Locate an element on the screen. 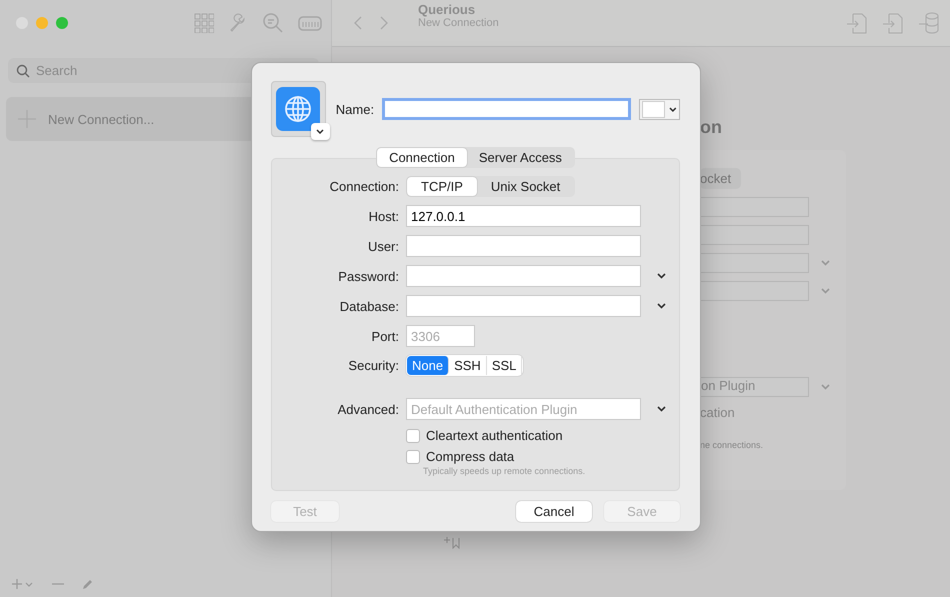 This screenshot has height=597, width=950. globe-icon is located at coordinates (298, 109).